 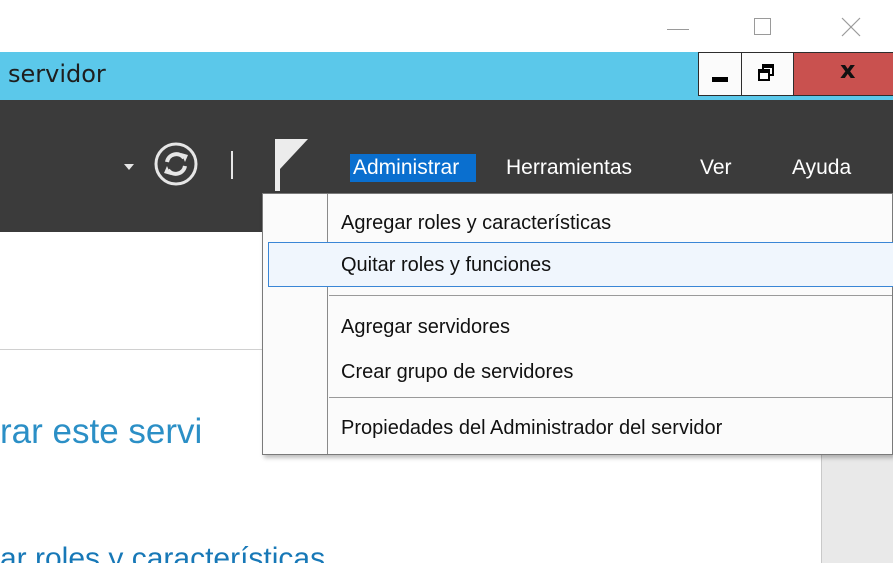 What do you see at coordinates (101, 431) in the screenshot?
I see `content-heading: rar este servi` at bounding box center [101, 431].